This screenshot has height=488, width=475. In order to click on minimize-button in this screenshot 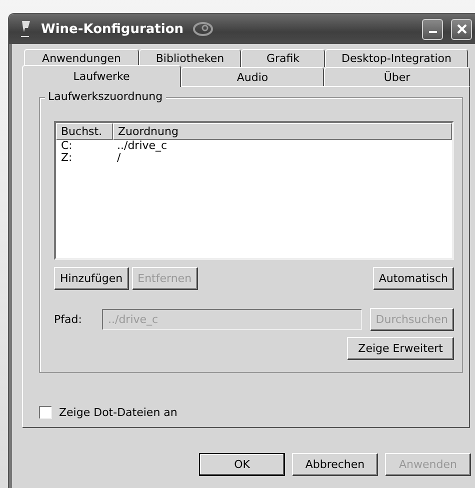, I will do `click(432, 29)`.